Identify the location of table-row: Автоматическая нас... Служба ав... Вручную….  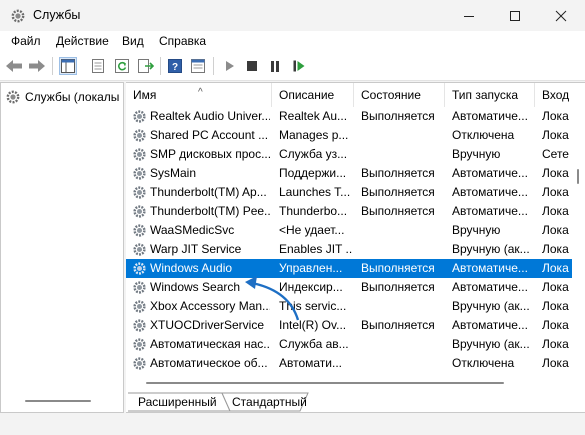
(349, 344).